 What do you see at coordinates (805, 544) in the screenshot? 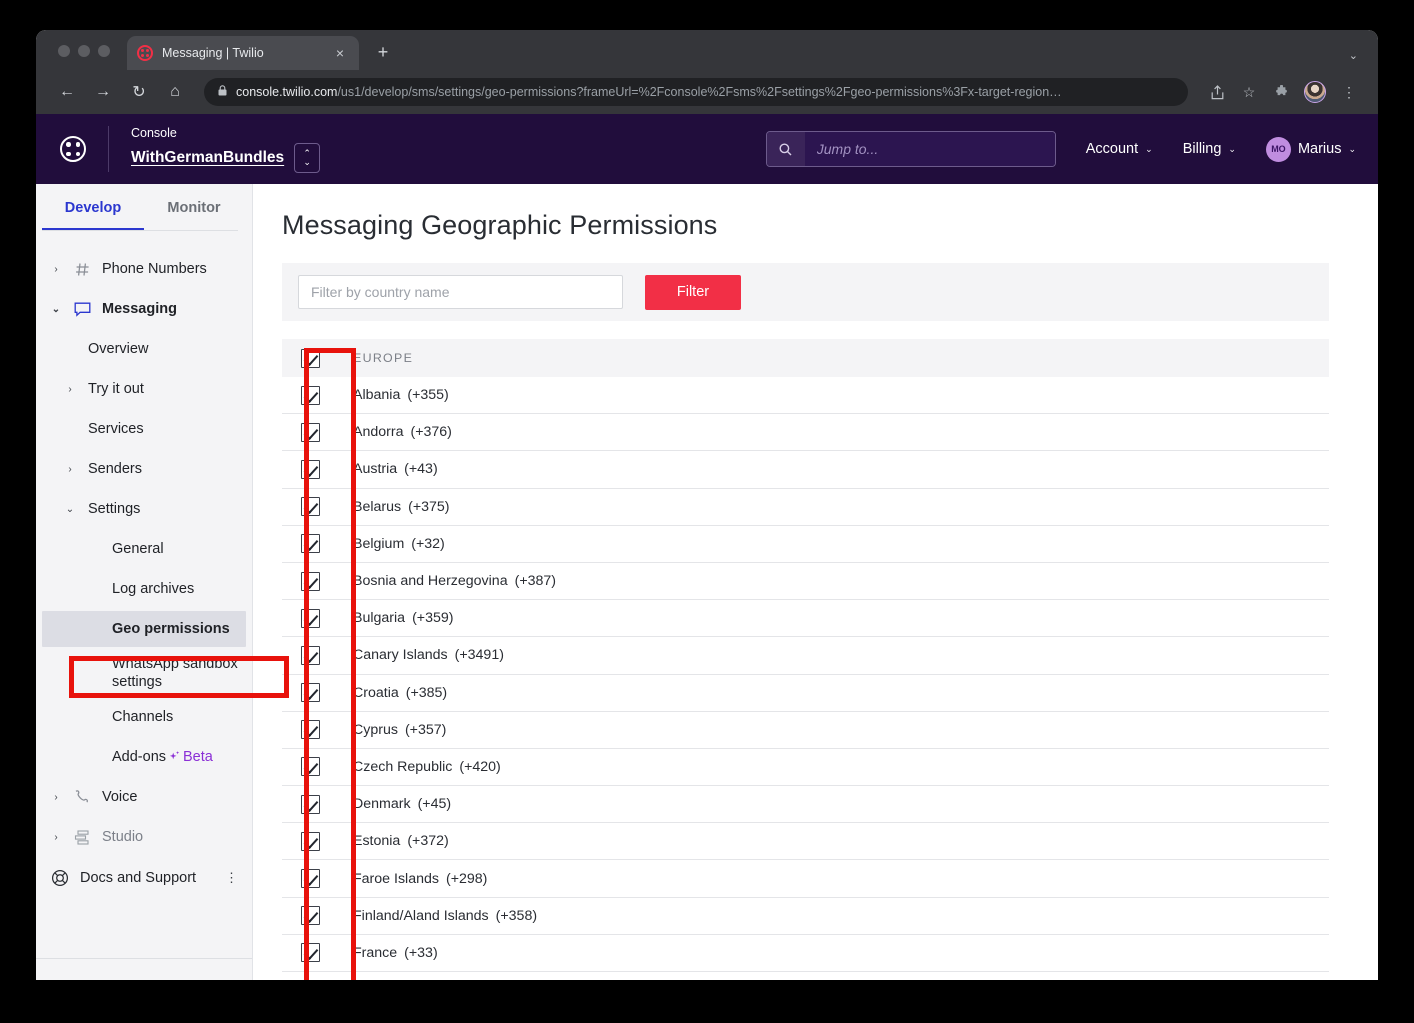
I see `table-row: Belgium (+32)` at bounding box center [805, 544].